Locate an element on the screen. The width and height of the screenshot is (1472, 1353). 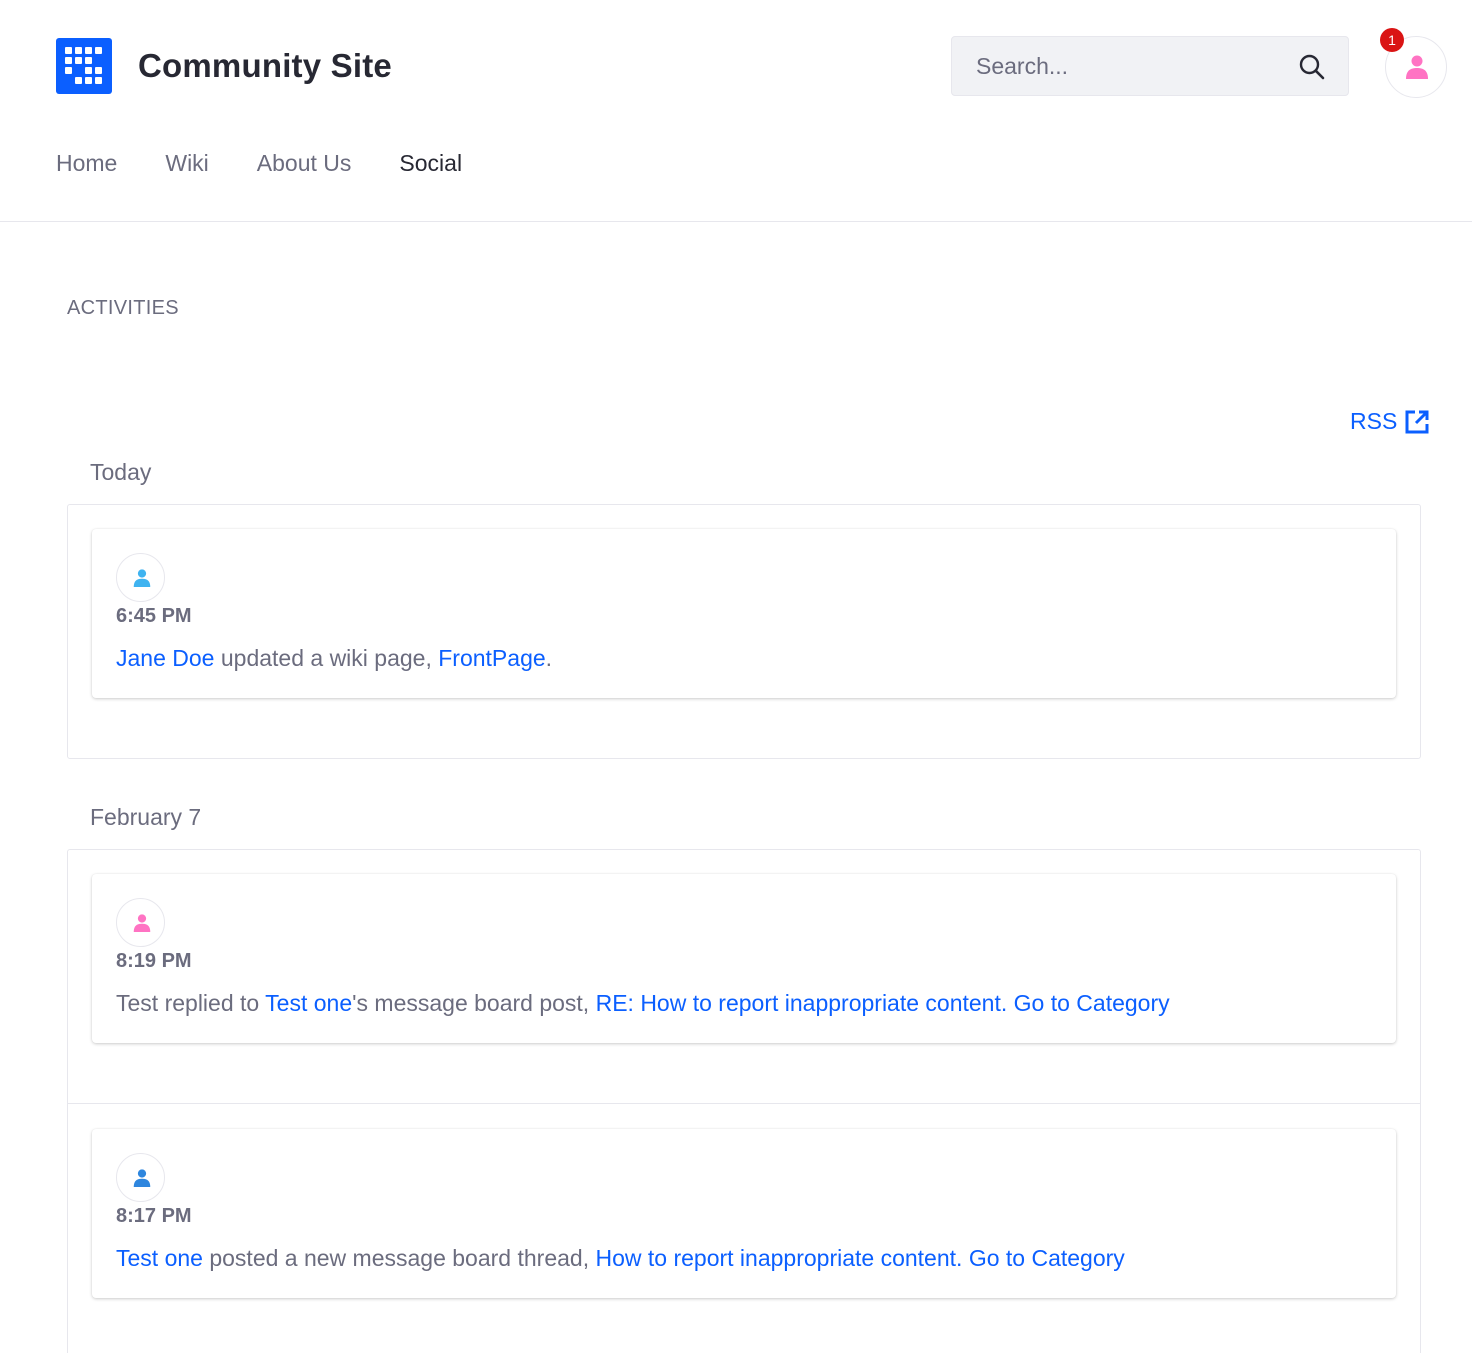
activity-verb: 's message board post, is located at coordinates (474, 1003).